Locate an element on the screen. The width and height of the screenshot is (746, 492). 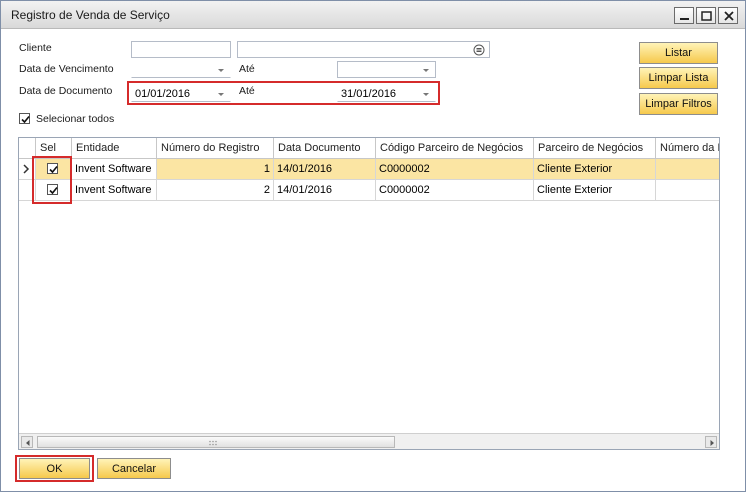
listar-button: Listar is located at coordinates (678, 53).